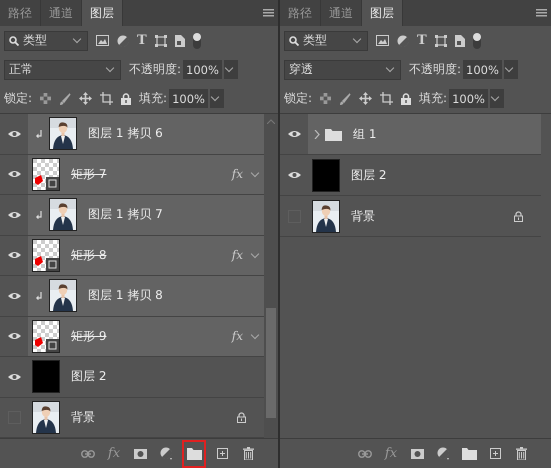 The width and height of the screenshot is (551, 468). Describe the element at coordinates (62, 70) in the screenshot. I see `blend-mode-dropdown: 正常` at that location.